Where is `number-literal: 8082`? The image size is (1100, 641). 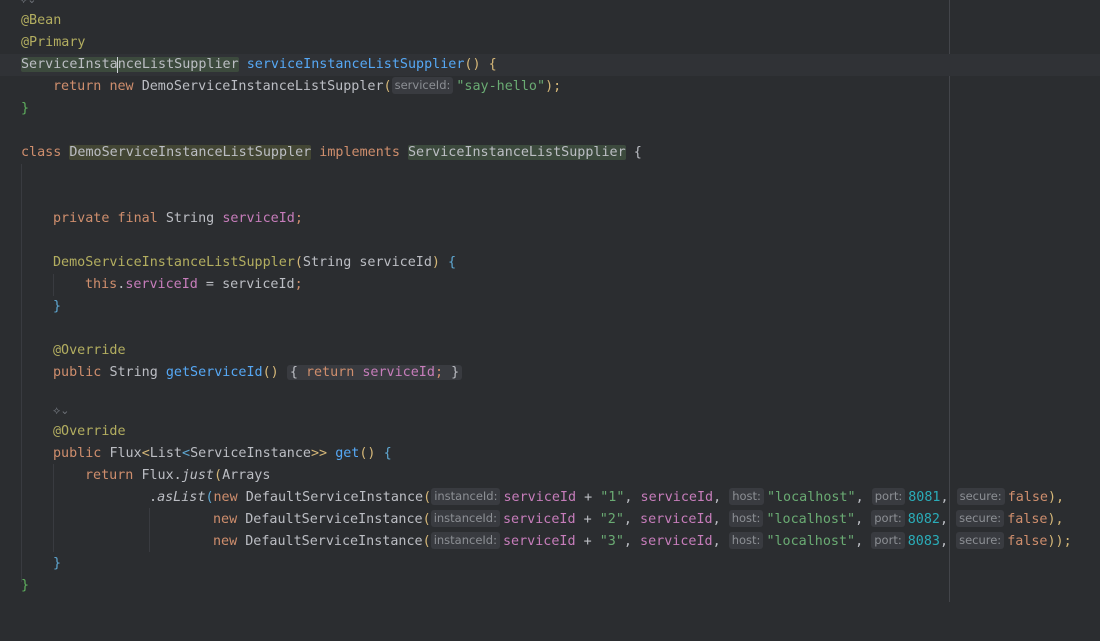 number-literal: 8082 is located at coordinates (923, 519).